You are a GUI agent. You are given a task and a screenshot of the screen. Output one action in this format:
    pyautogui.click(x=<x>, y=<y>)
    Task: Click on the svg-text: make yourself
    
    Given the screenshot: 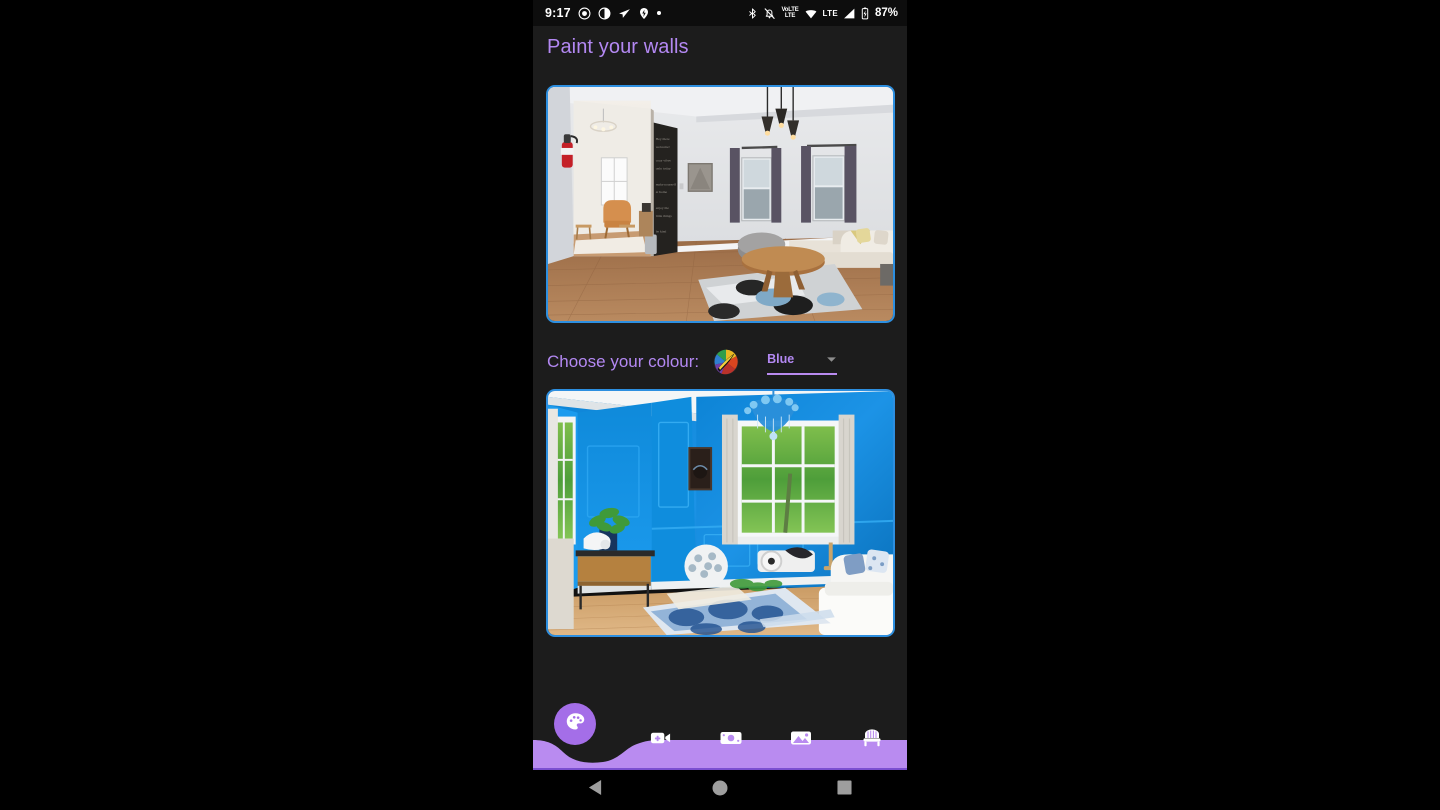 What is the action you would take?
    pyautogui.click(x=666, y=184)
    